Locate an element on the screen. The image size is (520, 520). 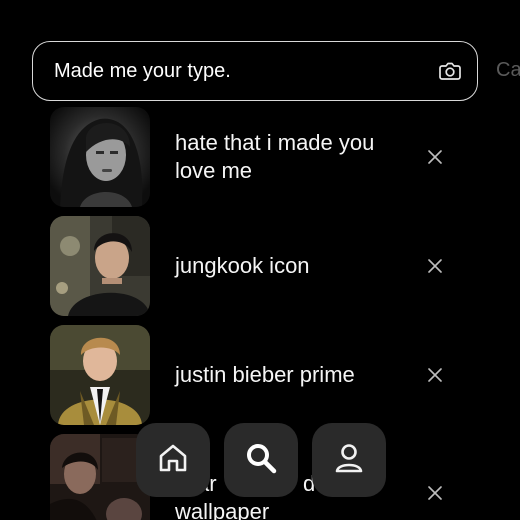
bottom-navigation is located at coordinates (261, 460).